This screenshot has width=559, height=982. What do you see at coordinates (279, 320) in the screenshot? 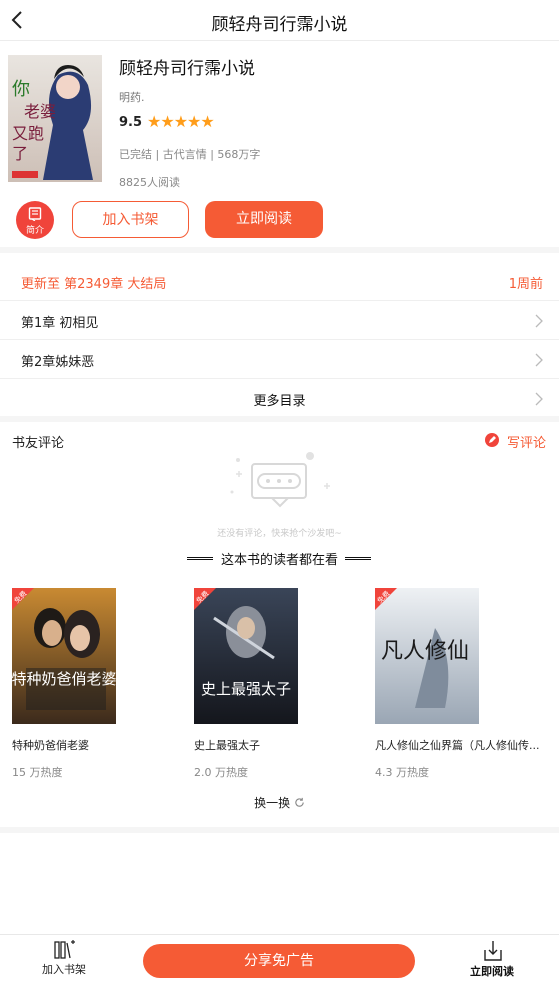
I see `chapter-row: 第1章 初相见` at bounding box center [279, 320].